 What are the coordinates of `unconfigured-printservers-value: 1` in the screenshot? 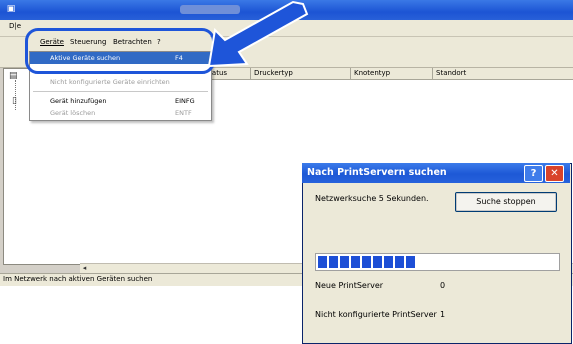 It's located at (443, 314).